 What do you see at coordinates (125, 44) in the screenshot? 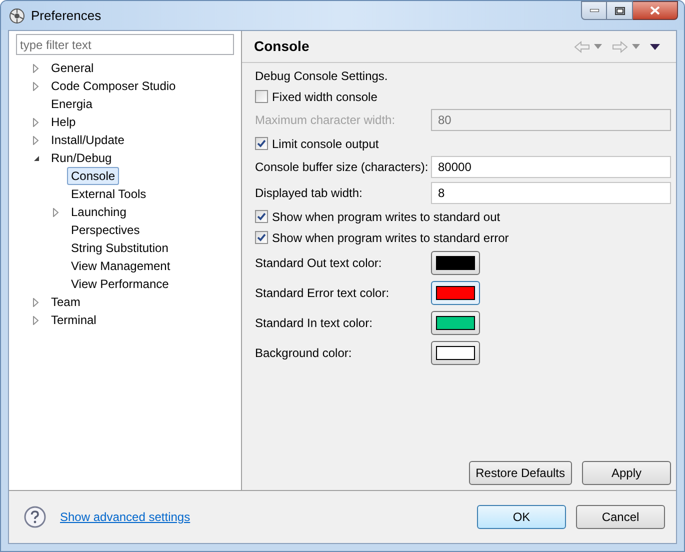
I see `filter-field: type filter text` at bounding box center [125, 44].